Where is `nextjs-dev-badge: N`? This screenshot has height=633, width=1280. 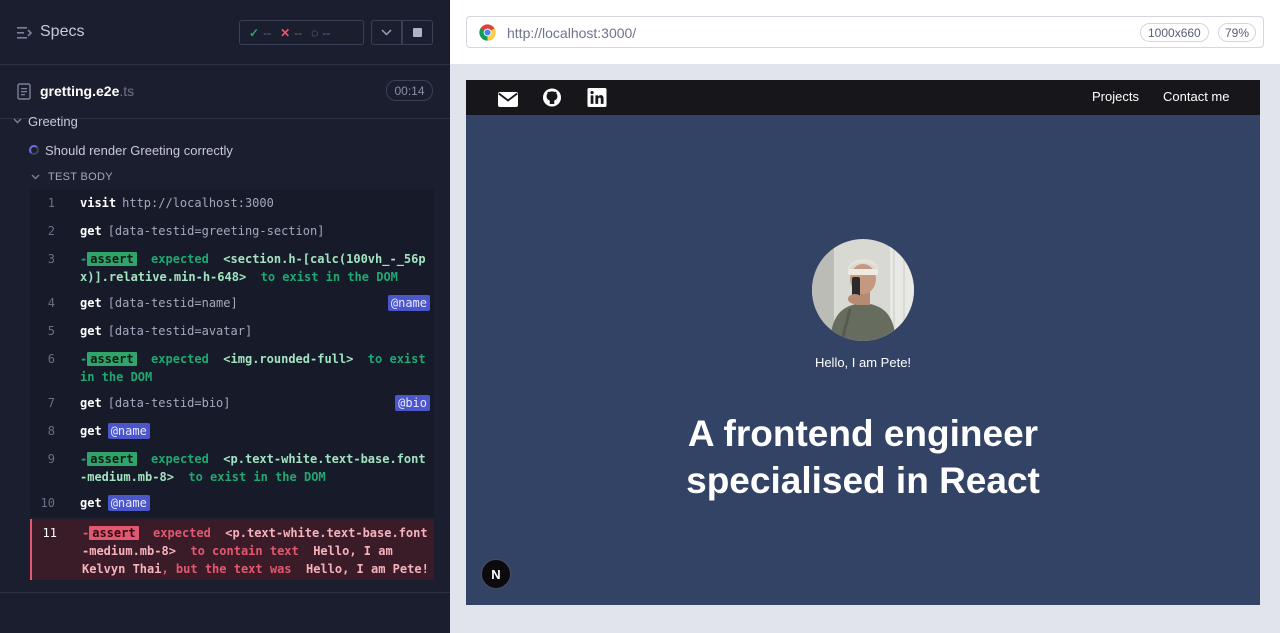 nextjs-dev-badge: N is located at coordinates (496, 574).